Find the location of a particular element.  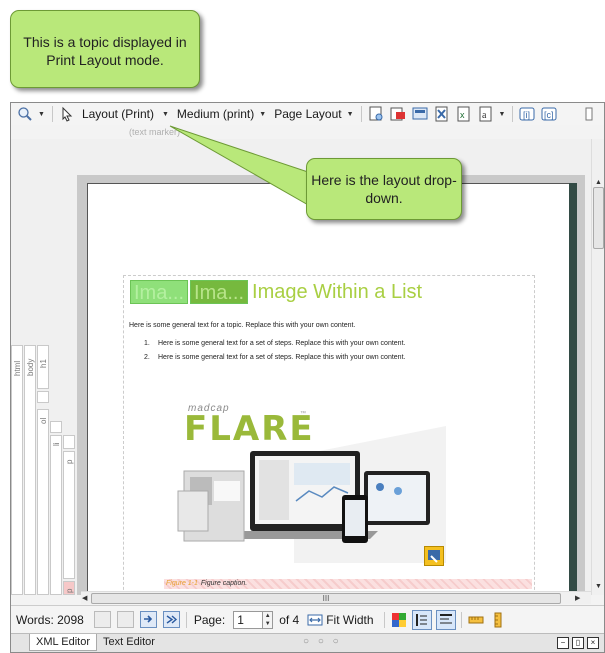

structure-bar-ol: ol is located at coordinates (43, 502).